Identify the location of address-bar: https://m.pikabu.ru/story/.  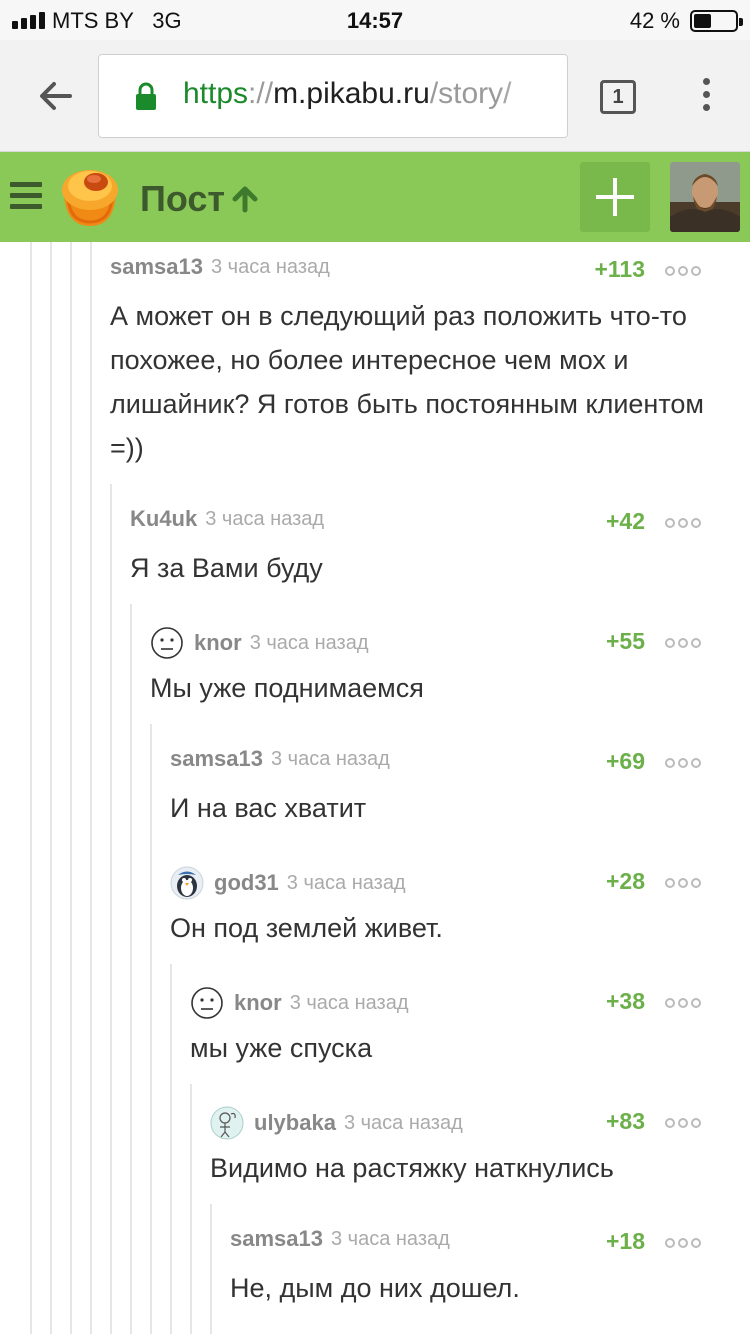
(333, 96).